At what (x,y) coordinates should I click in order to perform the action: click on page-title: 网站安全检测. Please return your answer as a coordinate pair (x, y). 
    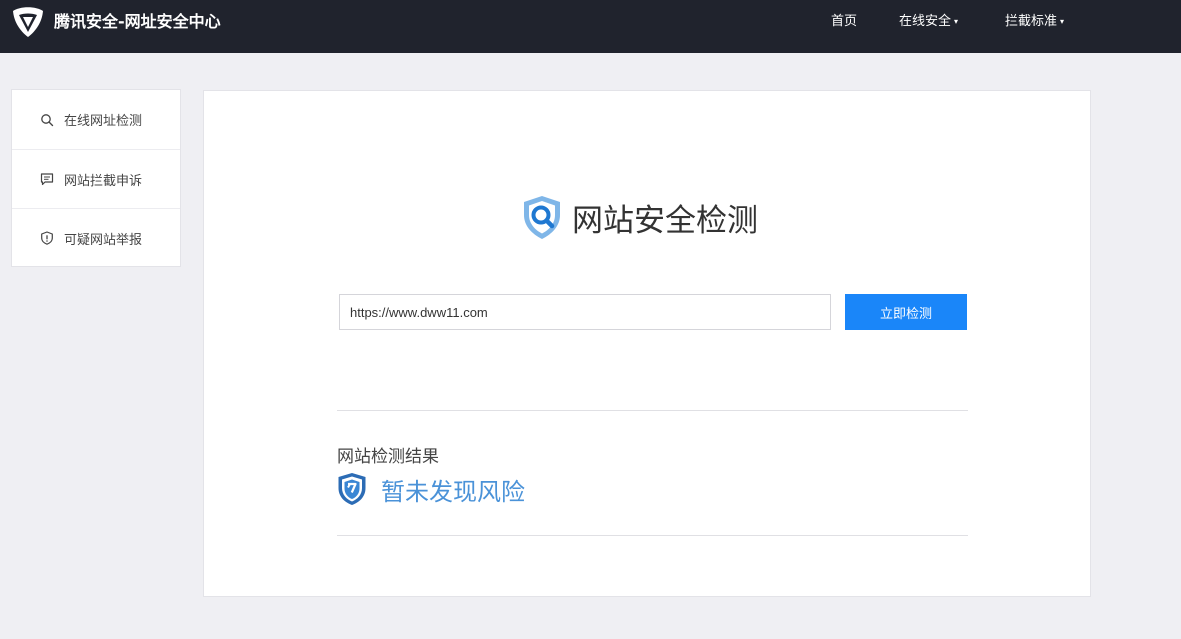
    Looking at the image, I should click on (665, 220).